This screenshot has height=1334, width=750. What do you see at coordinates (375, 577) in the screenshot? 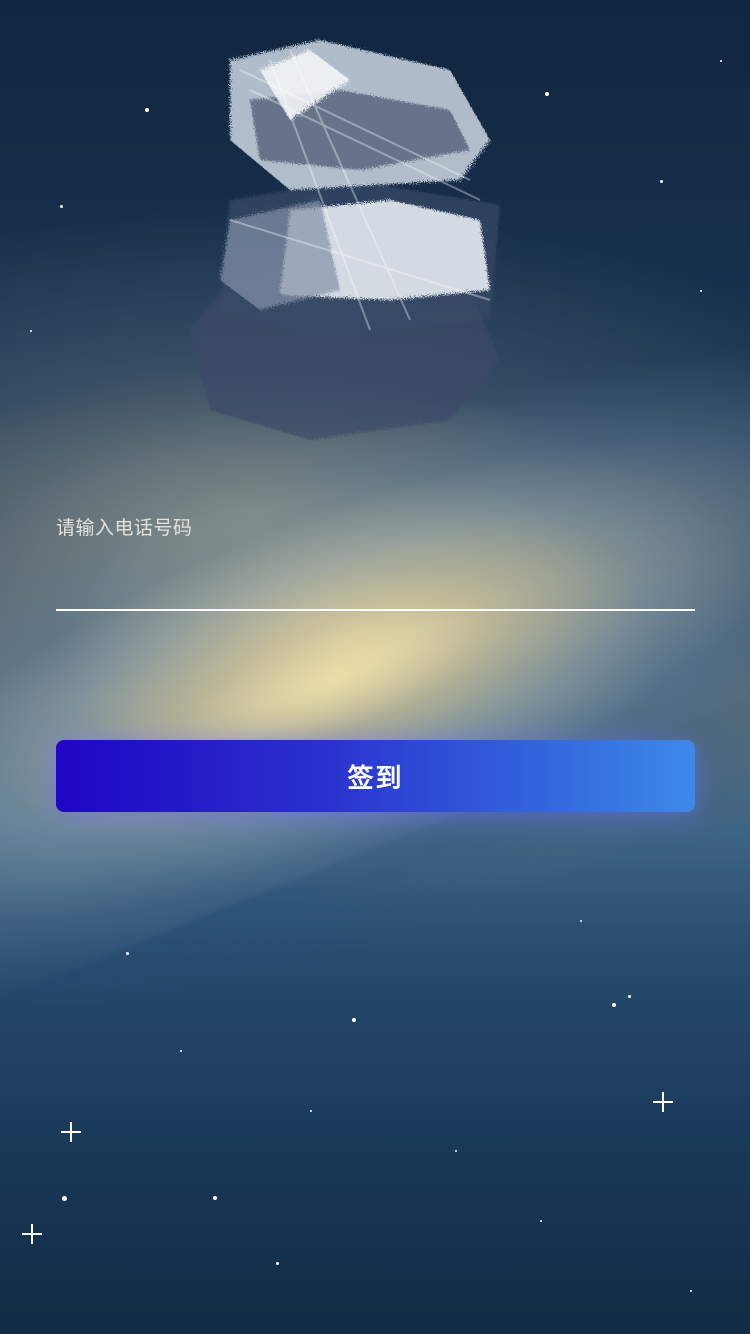
I see `phone-input` at bounding box center [375, 577].